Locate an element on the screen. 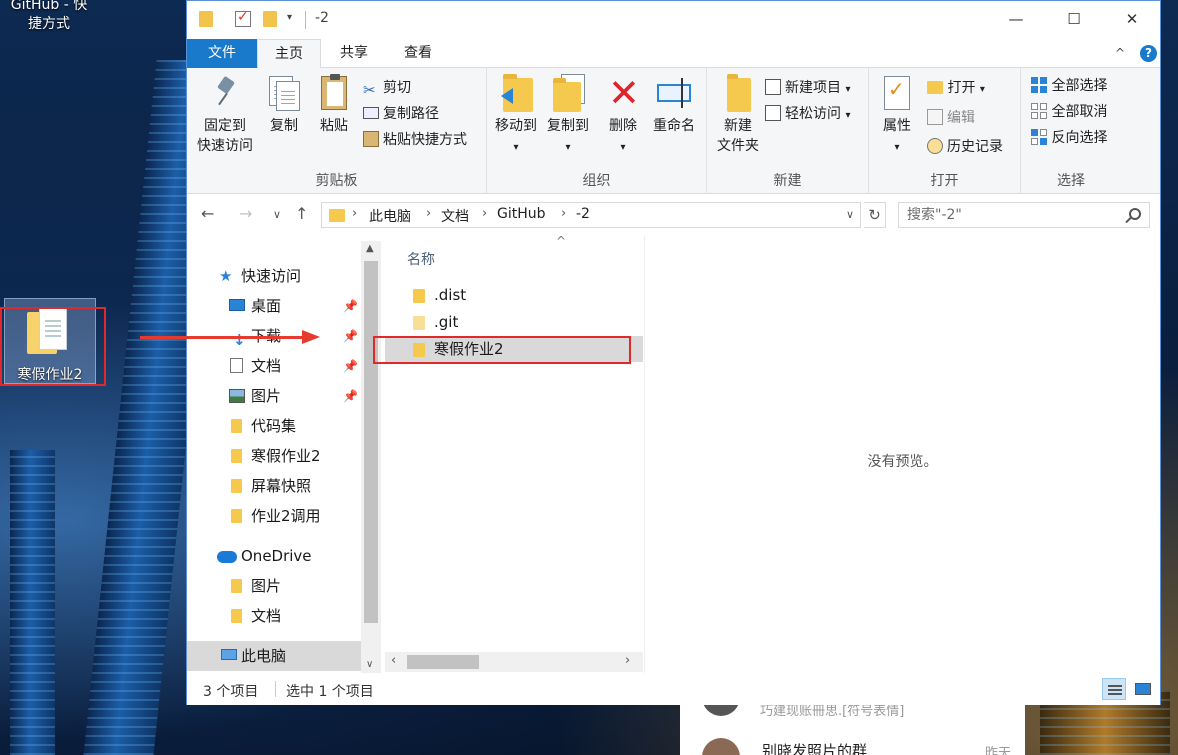 The image size is (1178, 755). refresh-icon: ↻ is located at coordinates (875, 215).